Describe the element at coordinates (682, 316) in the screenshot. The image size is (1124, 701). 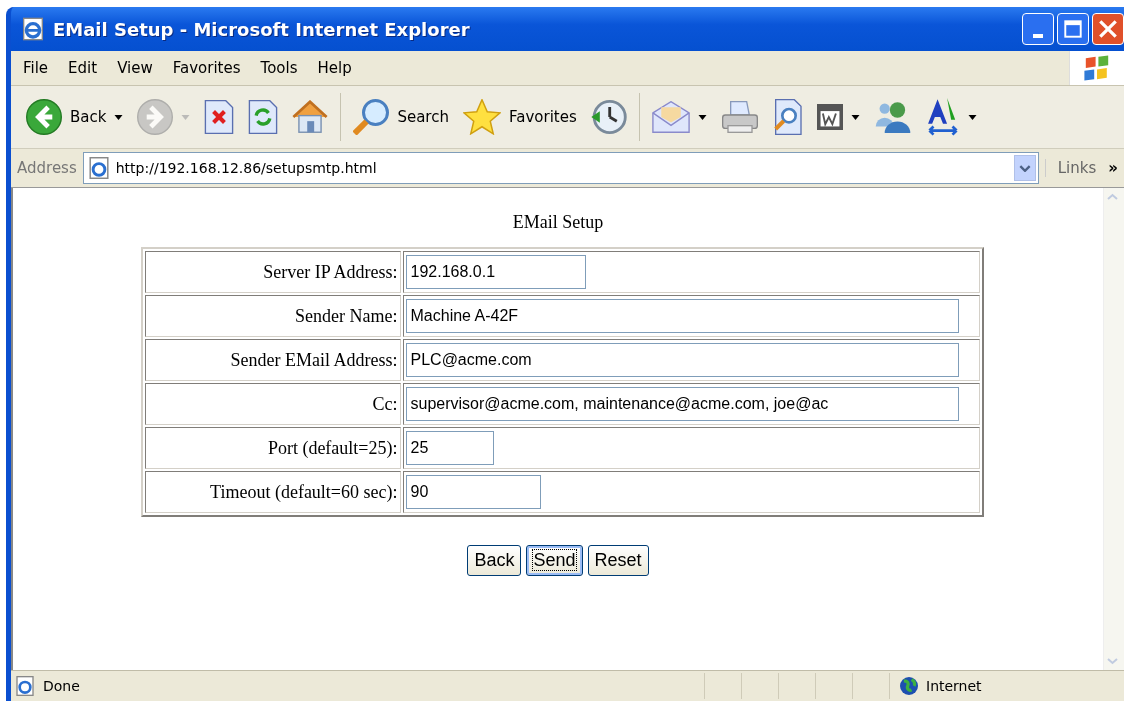
I see `input-field: Machine A-42F` at that location.